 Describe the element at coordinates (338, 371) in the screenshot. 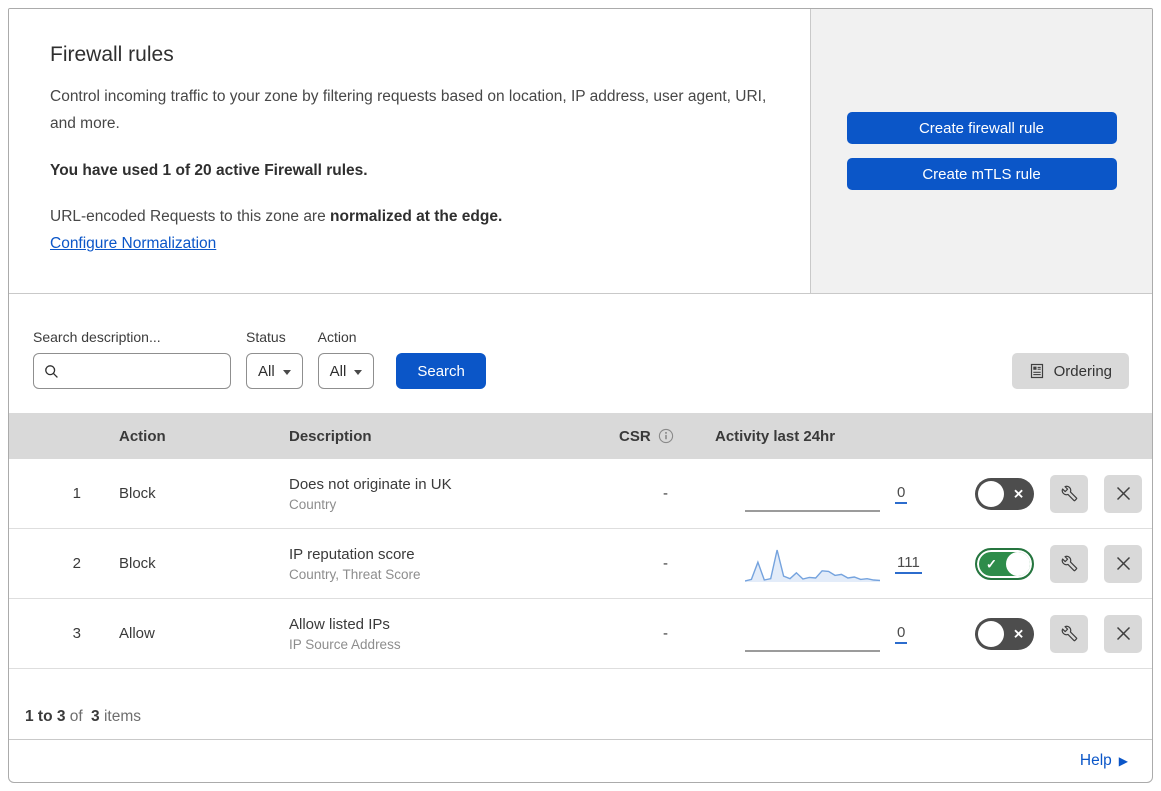

I see `action-dropdown-value: All` at that location.